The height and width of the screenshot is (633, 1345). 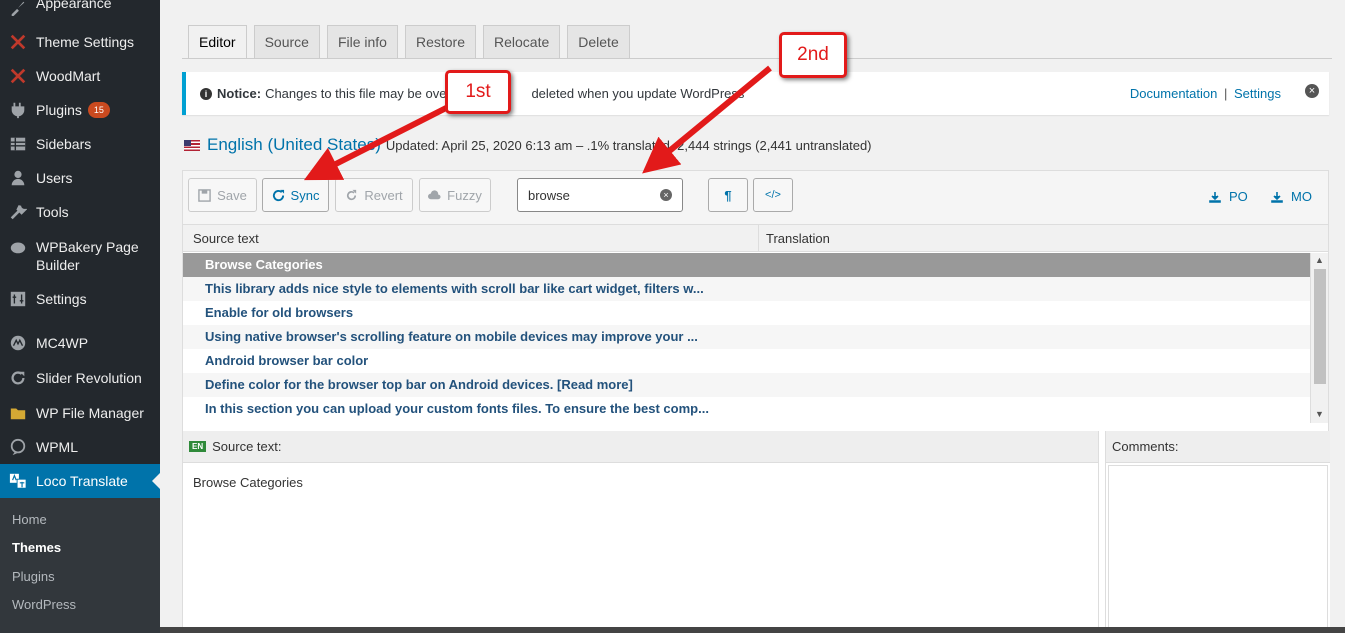 I want to click on us-flag-icon, so click(x=192, y=145).